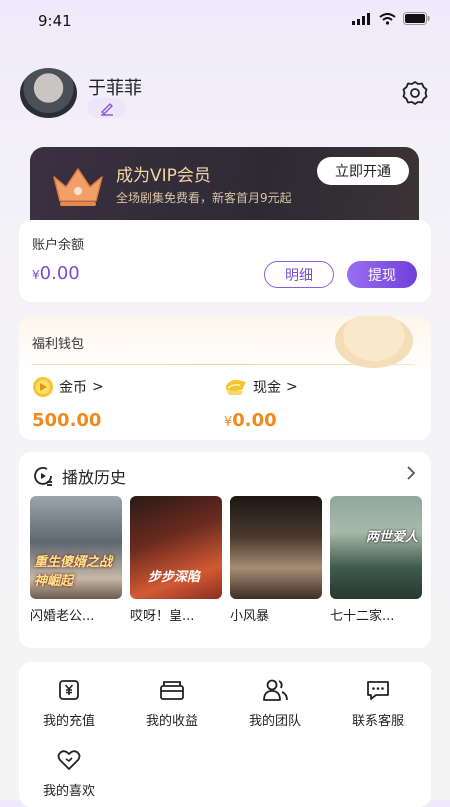 Image resolution: width=450 pixels, height=807 pixels. I want to click on history-item: 小风暴, so click(276, 560).